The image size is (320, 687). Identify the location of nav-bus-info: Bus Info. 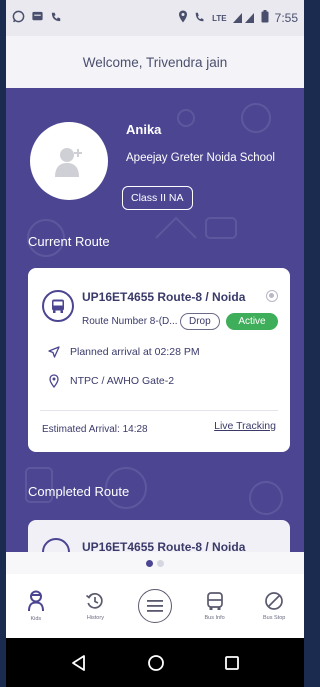
(215, 606).